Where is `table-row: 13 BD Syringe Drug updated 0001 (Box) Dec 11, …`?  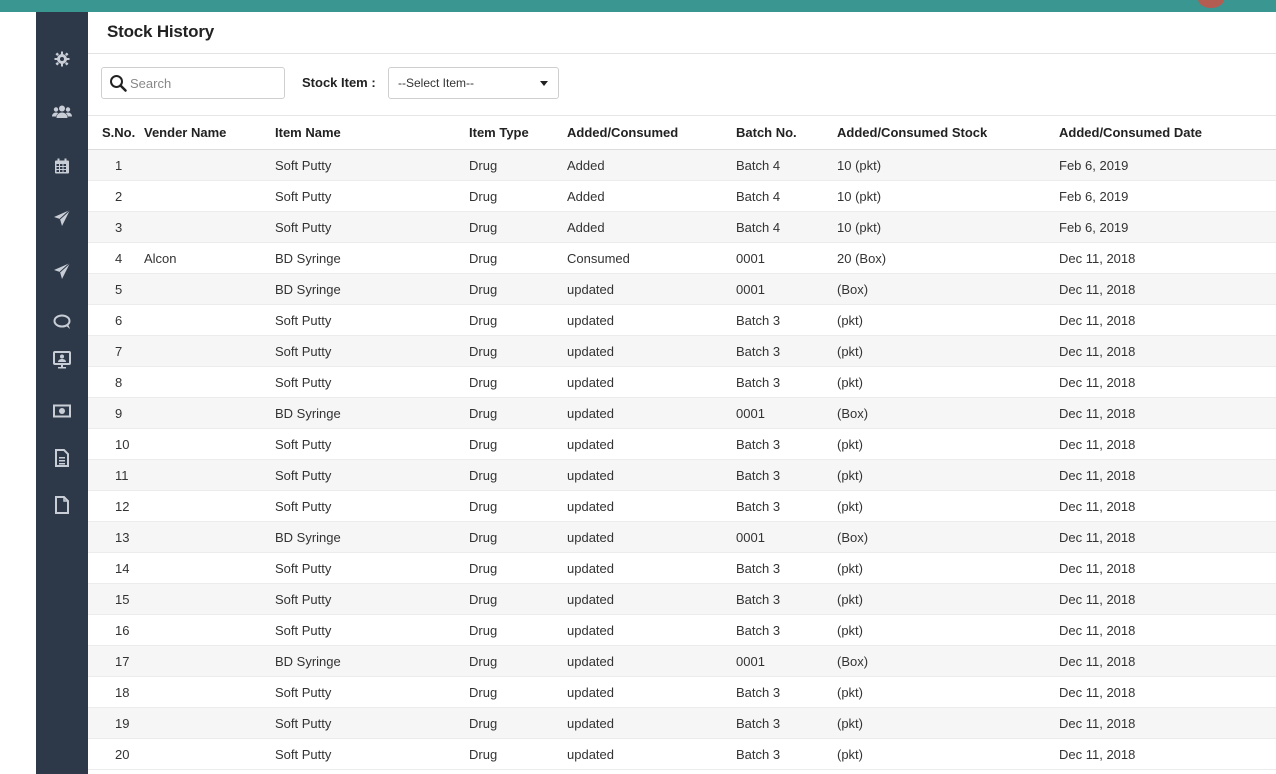 table-row: 13 BD Syringe Drug updated 0001 (Box) Dec 11, … is located at coordinates (682, 537).